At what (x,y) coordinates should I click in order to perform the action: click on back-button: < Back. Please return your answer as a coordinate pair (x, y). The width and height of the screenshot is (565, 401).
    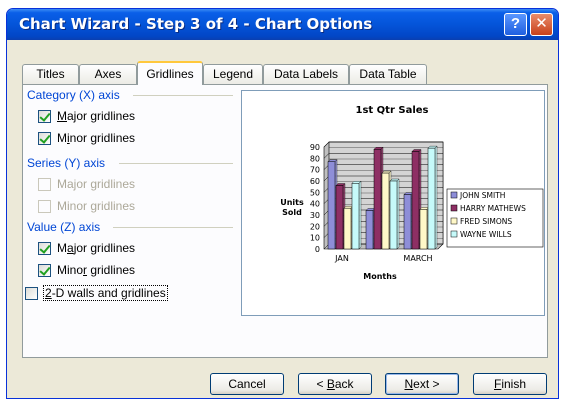
    Looking at the image, I should click on (335, 384).